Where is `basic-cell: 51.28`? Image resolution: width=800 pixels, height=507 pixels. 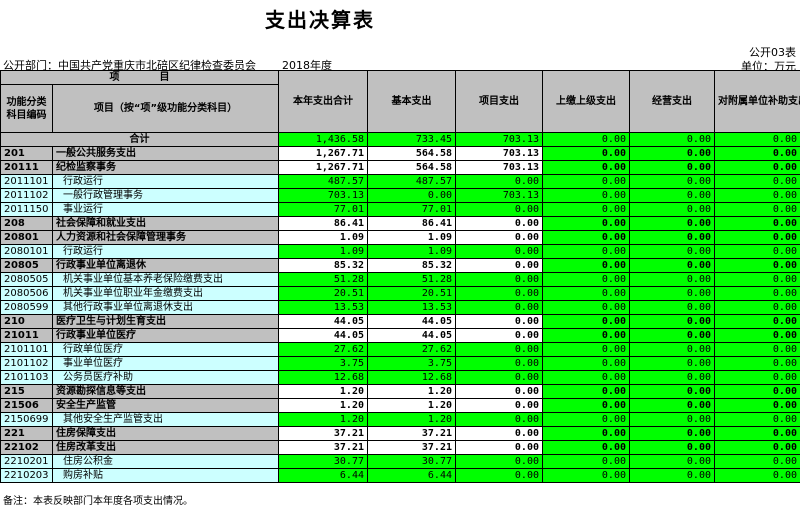 basic-cell: 51.28 is located at coordinates (412, 280).